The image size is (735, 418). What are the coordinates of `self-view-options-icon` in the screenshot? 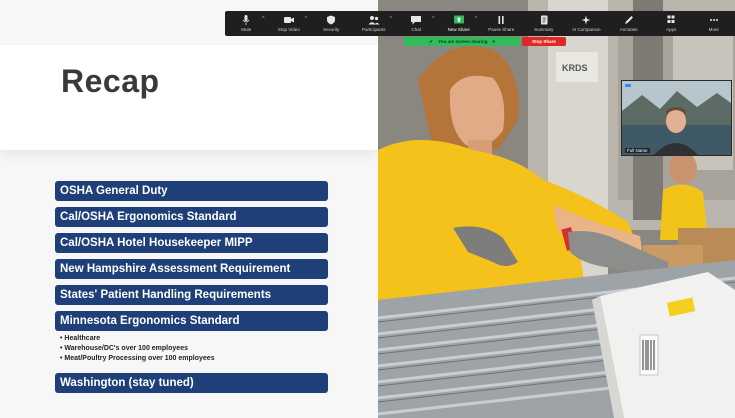 It's located at (628, 85).